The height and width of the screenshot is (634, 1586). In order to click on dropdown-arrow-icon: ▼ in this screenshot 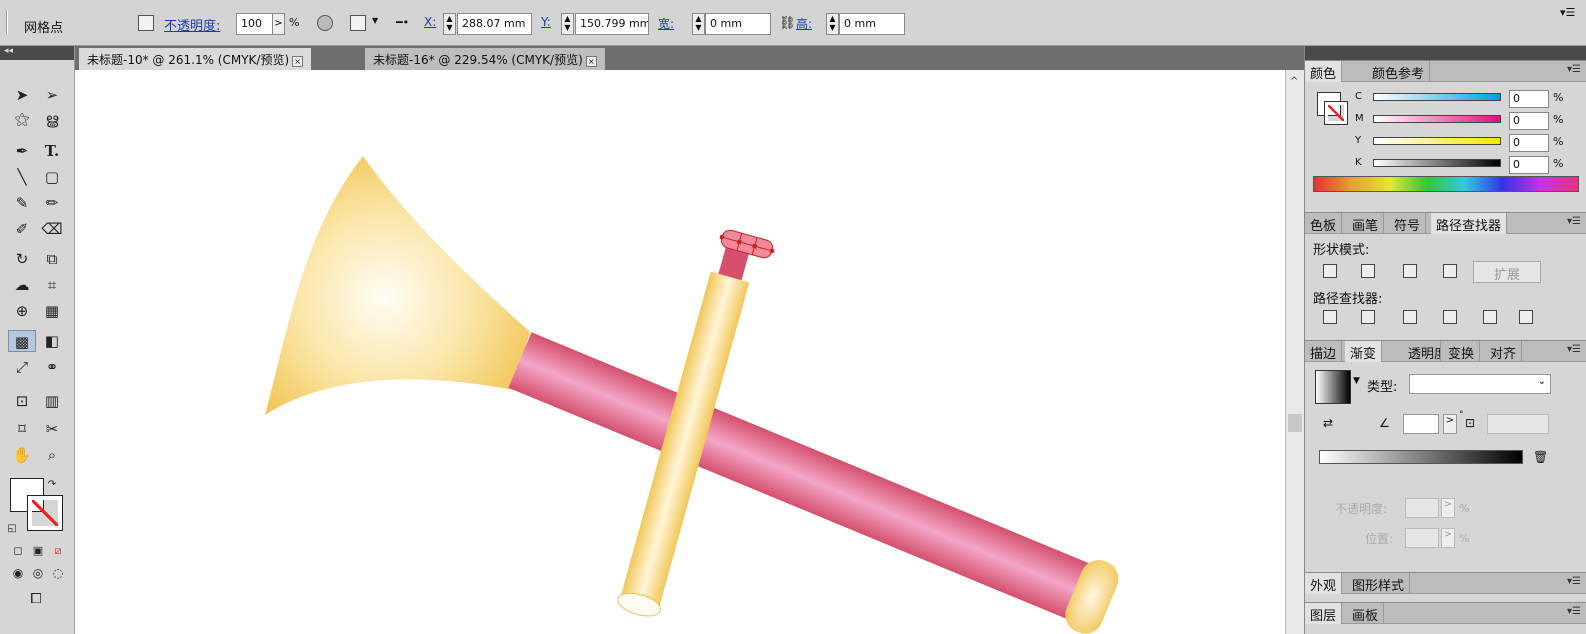, I will do `click(375, 20)`.